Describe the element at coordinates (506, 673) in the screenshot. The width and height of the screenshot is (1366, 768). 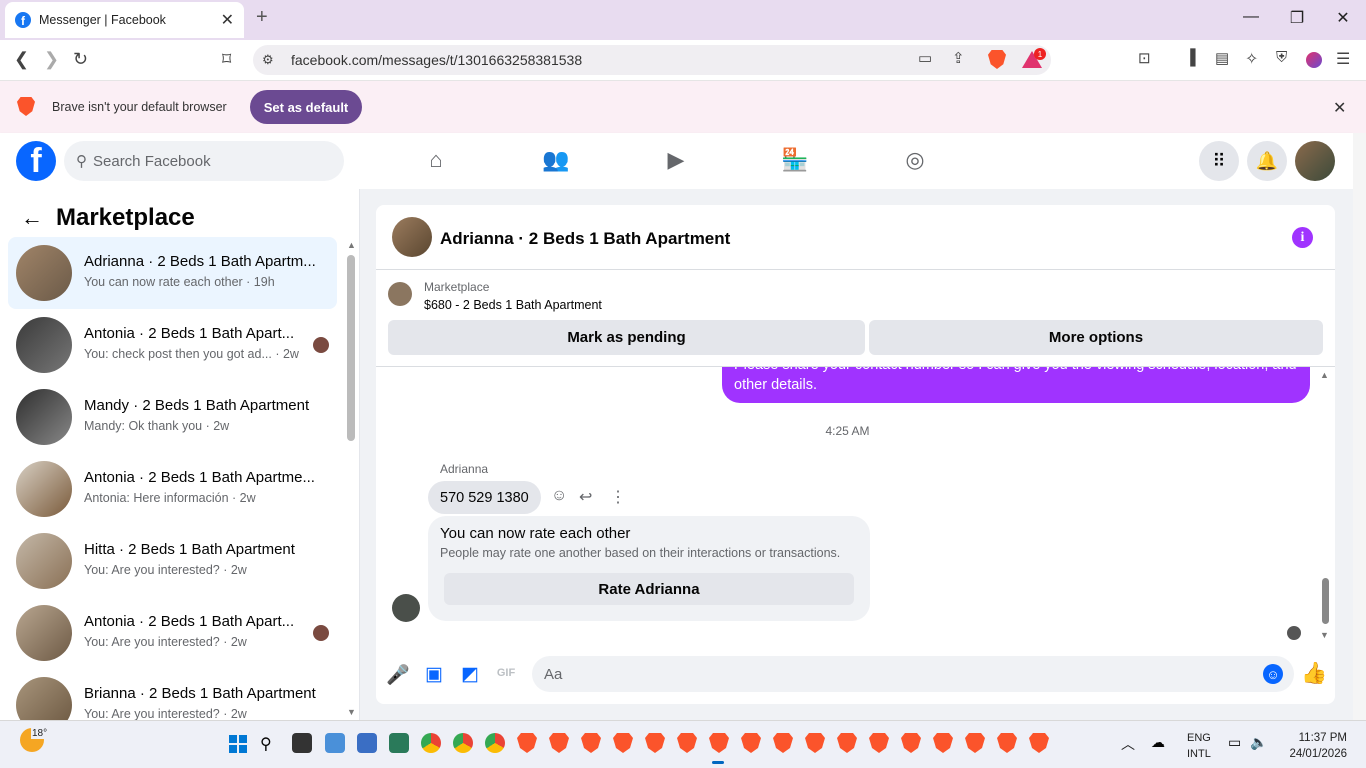
I see `gif-icon: GIF` at that location.